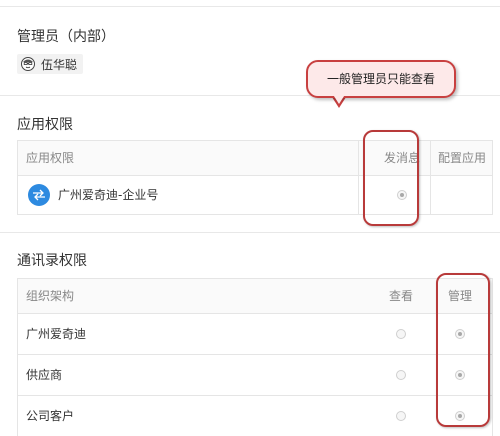 This screenshot has height=436, width=500. I want to click on table-row: 公司客户, so click(255, 416).